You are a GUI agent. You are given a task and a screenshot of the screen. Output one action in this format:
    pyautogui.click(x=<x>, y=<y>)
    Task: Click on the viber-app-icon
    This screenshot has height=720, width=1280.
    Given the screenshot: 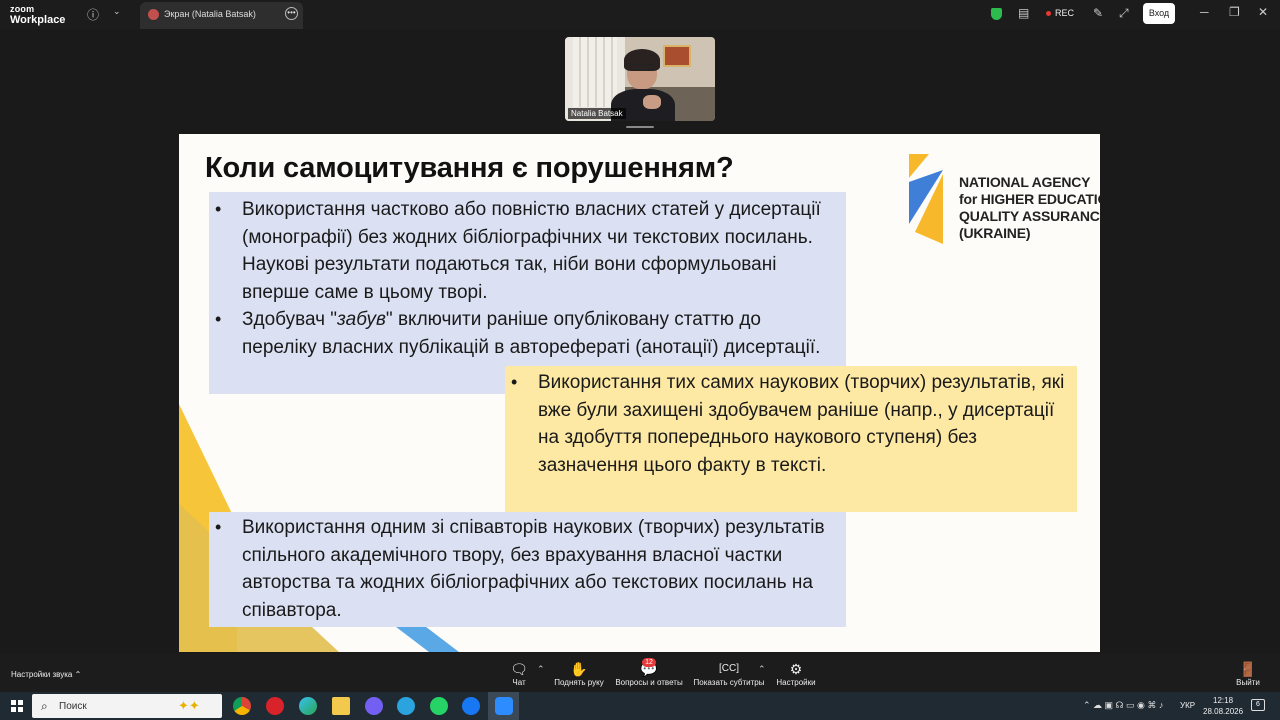 What is the action you would take?
    pyautogui.click(x=374, y=706)
    